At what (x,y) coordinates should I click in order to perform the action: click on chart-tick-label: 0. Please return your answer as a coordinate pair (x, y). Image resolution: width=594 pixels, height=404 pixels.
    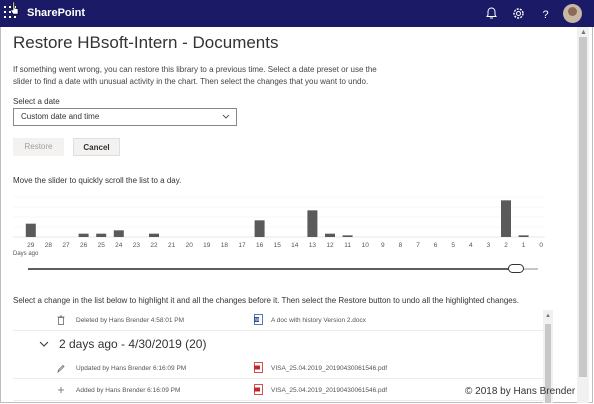
    Looking at the image, I should click on (541, 245).